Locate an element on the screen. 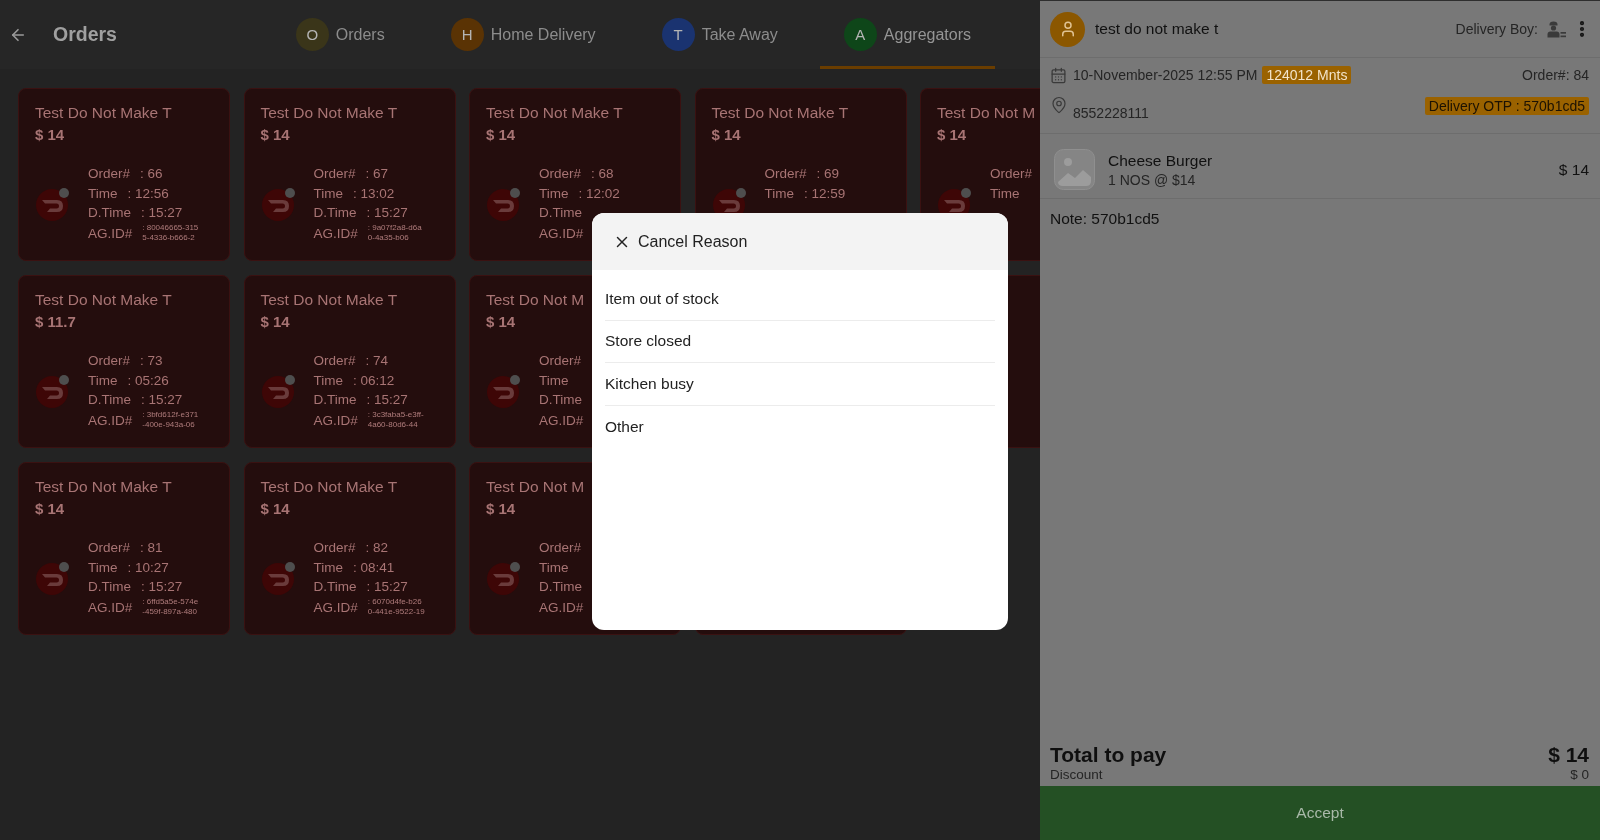 This screenshot has height=840, width=1600. field-value: : 12:56 is located at coordinates (148, 193).